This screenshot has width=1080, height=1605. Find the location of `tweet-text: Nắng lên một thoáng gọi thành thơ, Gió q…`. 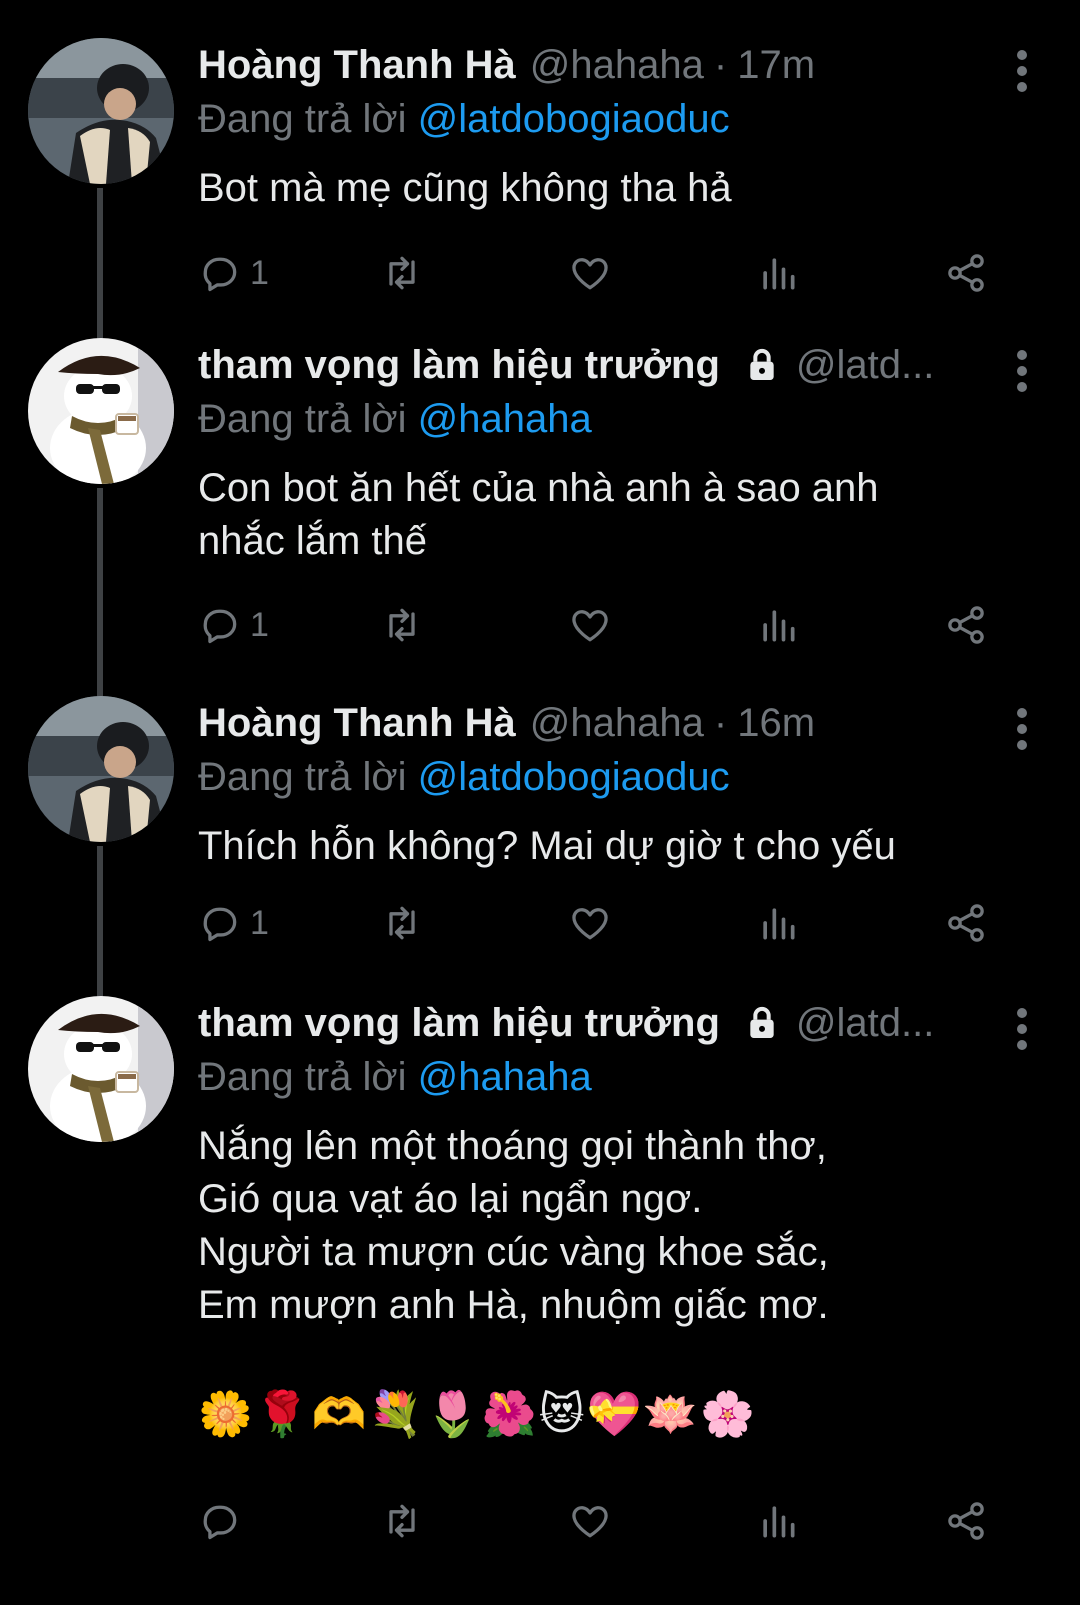

tweet-text: Nắng lên một thoáng gọi thành thơ, Gió q… is located at coordinates (513, 1225).